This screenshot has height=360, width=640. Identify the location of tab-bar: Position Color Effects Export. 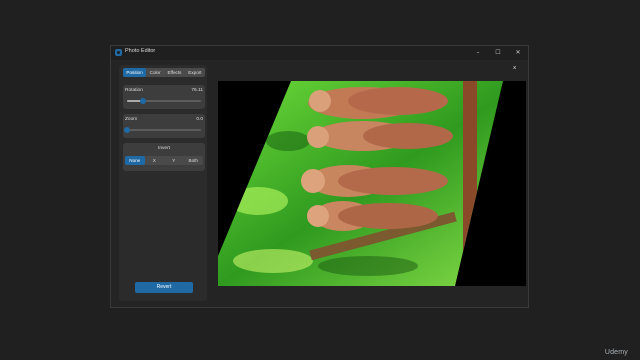
(164, 72).